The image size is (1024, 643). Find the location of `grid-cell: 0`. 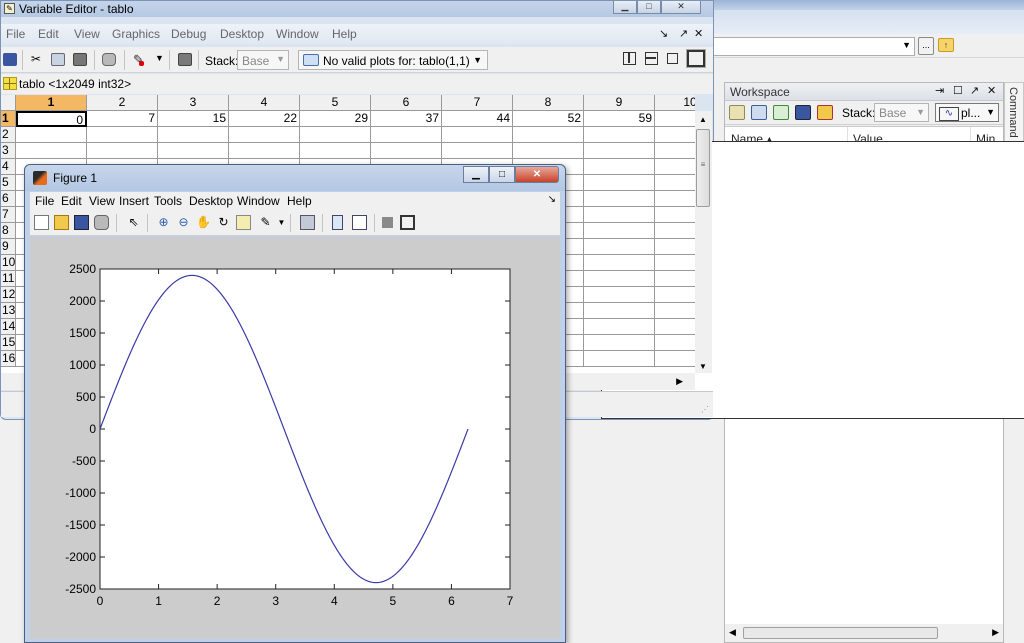

grid-cell: 0 is located at coordinates (51, 119).